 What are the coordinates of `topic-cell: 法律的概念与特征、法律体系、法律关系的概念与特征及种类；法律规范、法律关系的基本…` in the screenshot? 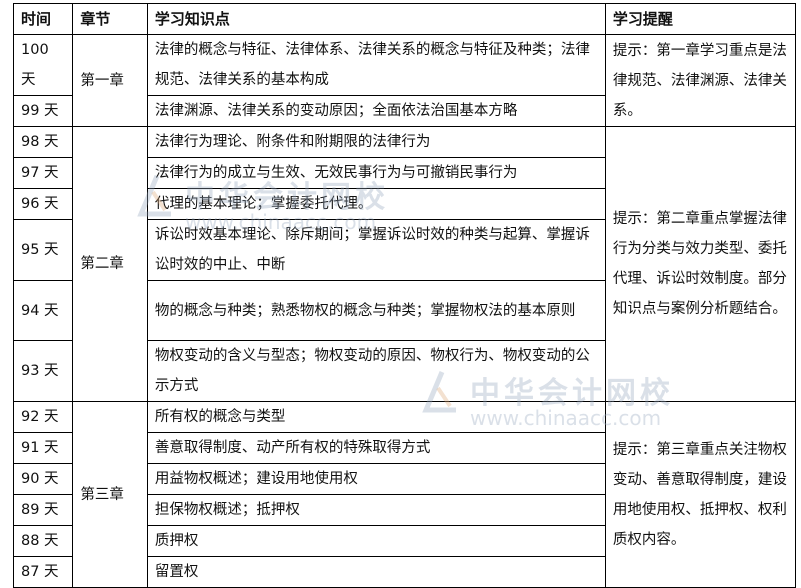 It's located at (376, 65).